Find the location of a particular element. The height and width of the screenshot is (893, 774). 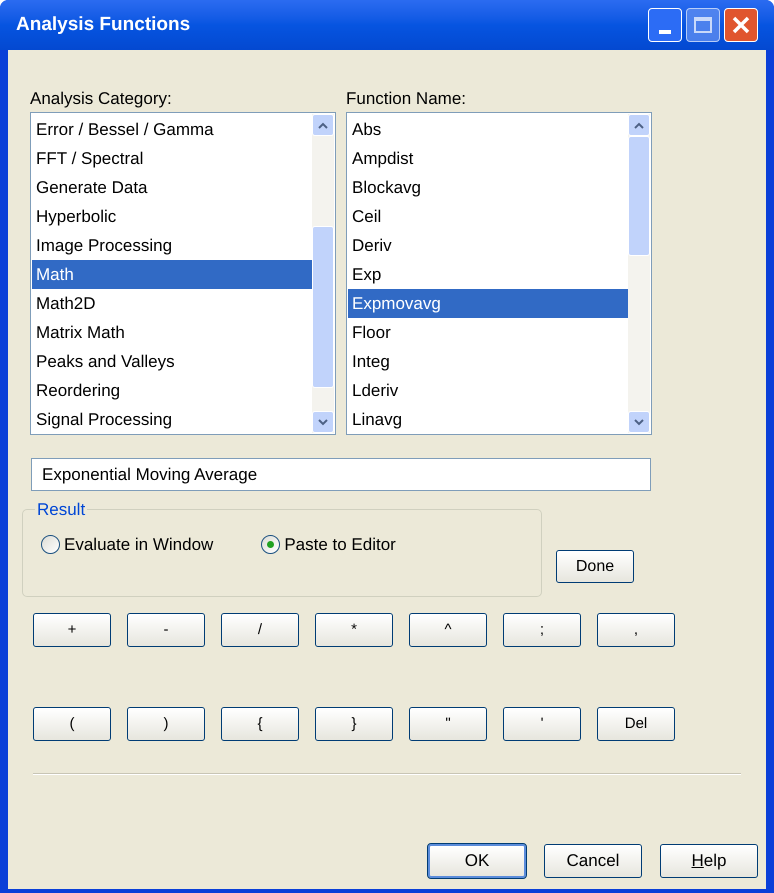

operator-button: } is located at coordinates (354, 724).